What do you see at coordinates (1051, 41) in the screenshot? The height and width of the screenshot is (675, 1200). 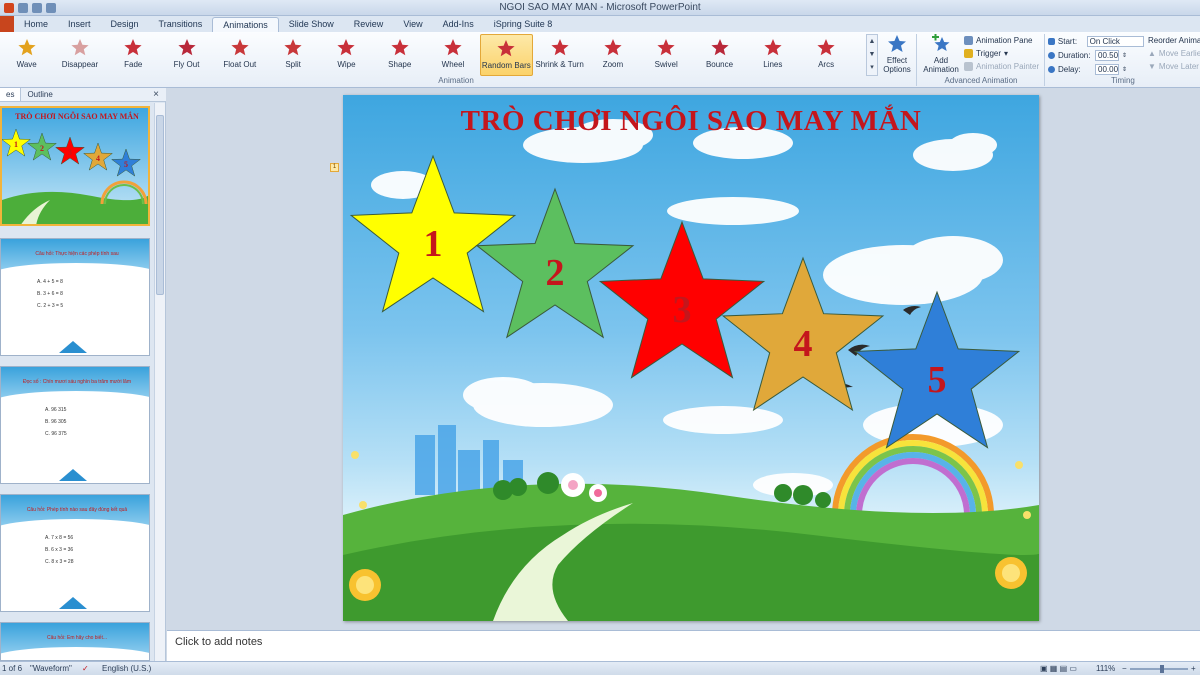 I see `start-icon` at bounding box center [1051, 41].